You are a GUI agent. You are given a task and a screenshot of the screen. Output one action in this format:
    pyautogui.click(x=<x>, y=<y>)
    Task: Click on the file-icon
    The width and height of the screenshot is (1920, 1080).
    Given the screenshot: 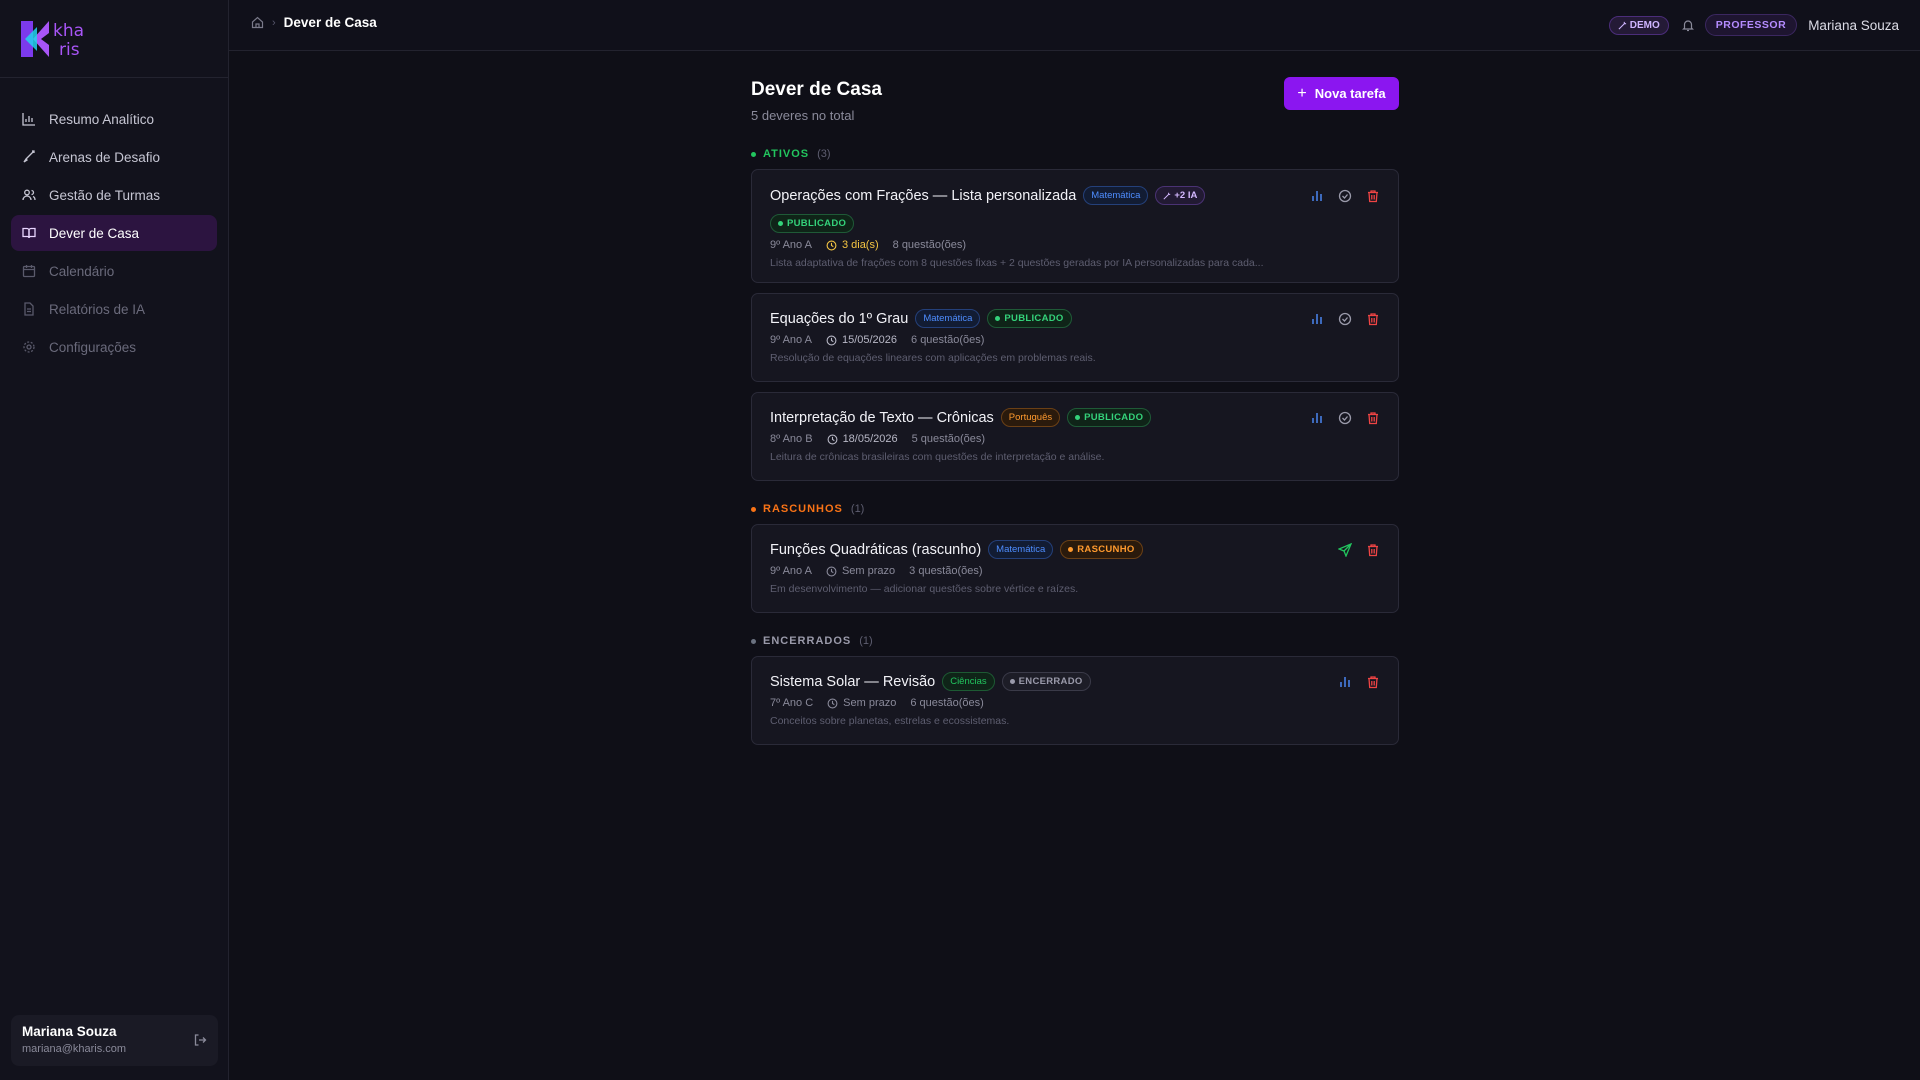 What is the action you would take?
    pyautogui.click(x=29, y=309)
    